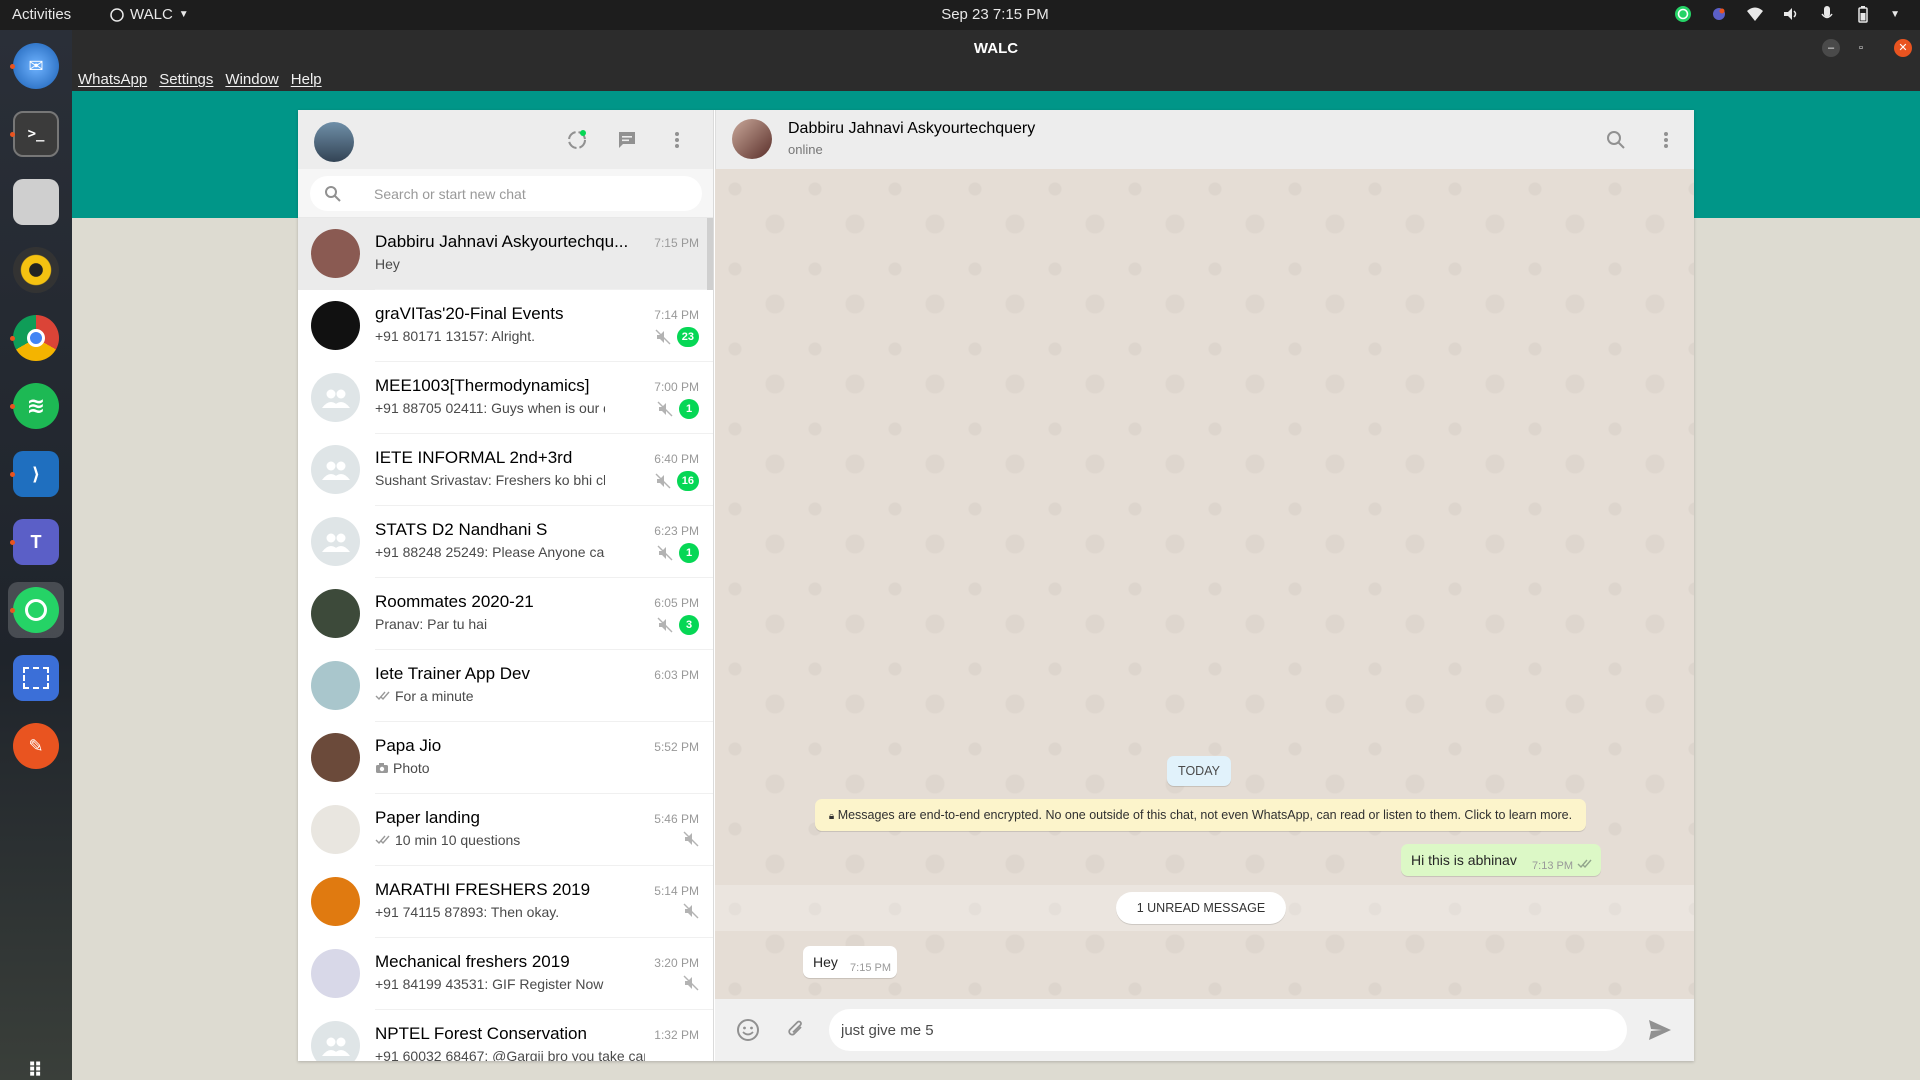  I want to click on system-tray: ▼, so click(1787, 14).